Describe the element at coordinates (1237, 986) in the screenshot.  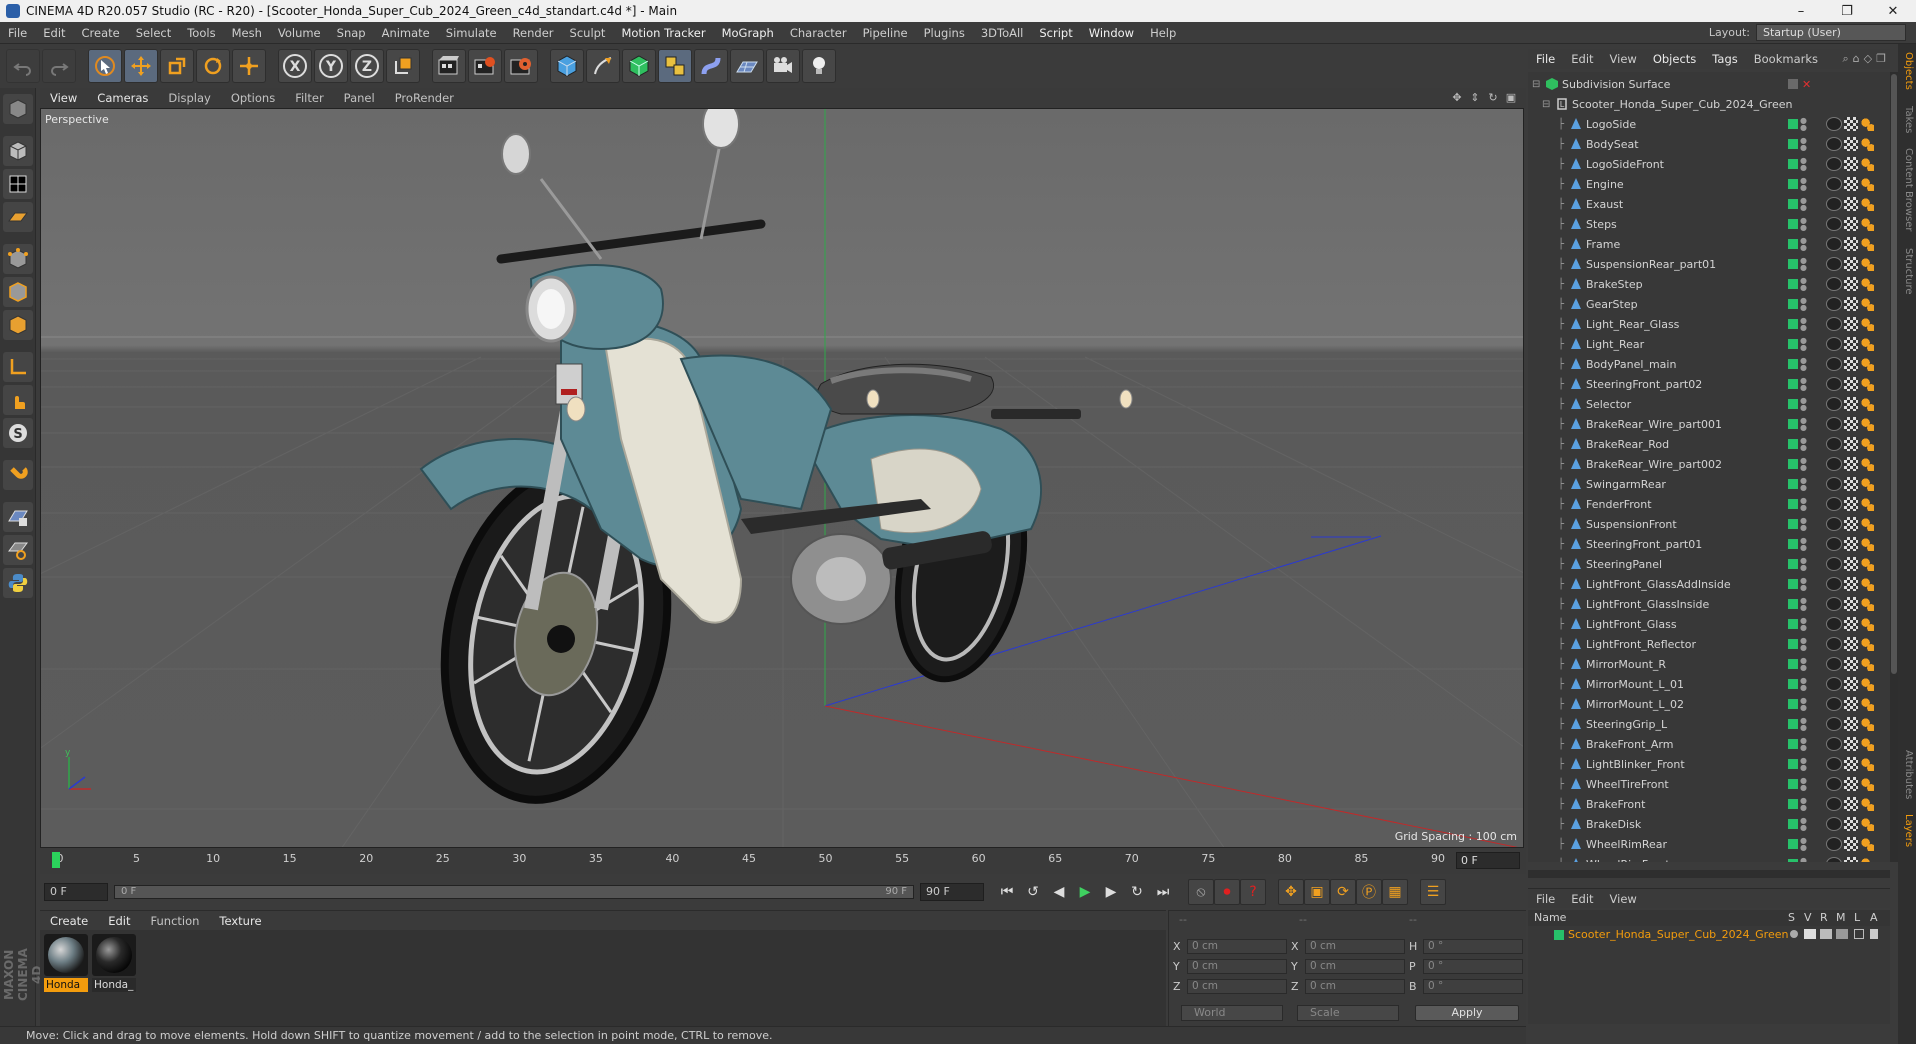
I see `position-z-field: 0 cm` at that location.